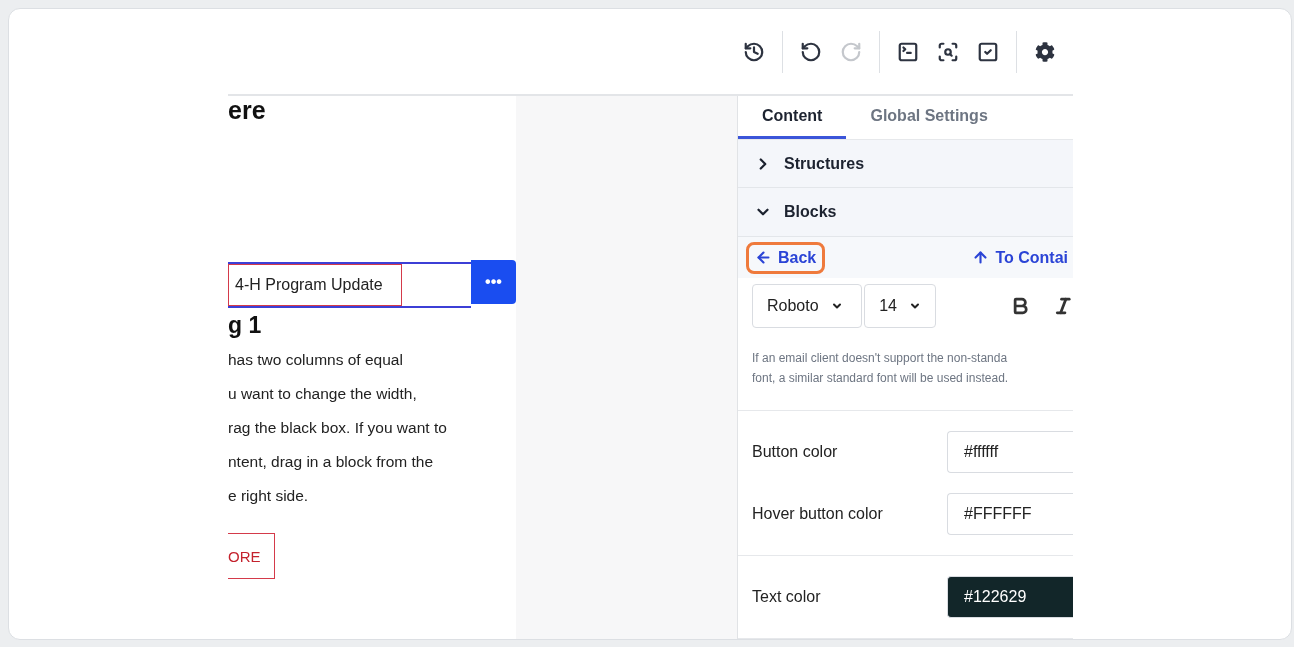 The image size is (1294, 647). I want to click on heading: ere, so click(247, 110).